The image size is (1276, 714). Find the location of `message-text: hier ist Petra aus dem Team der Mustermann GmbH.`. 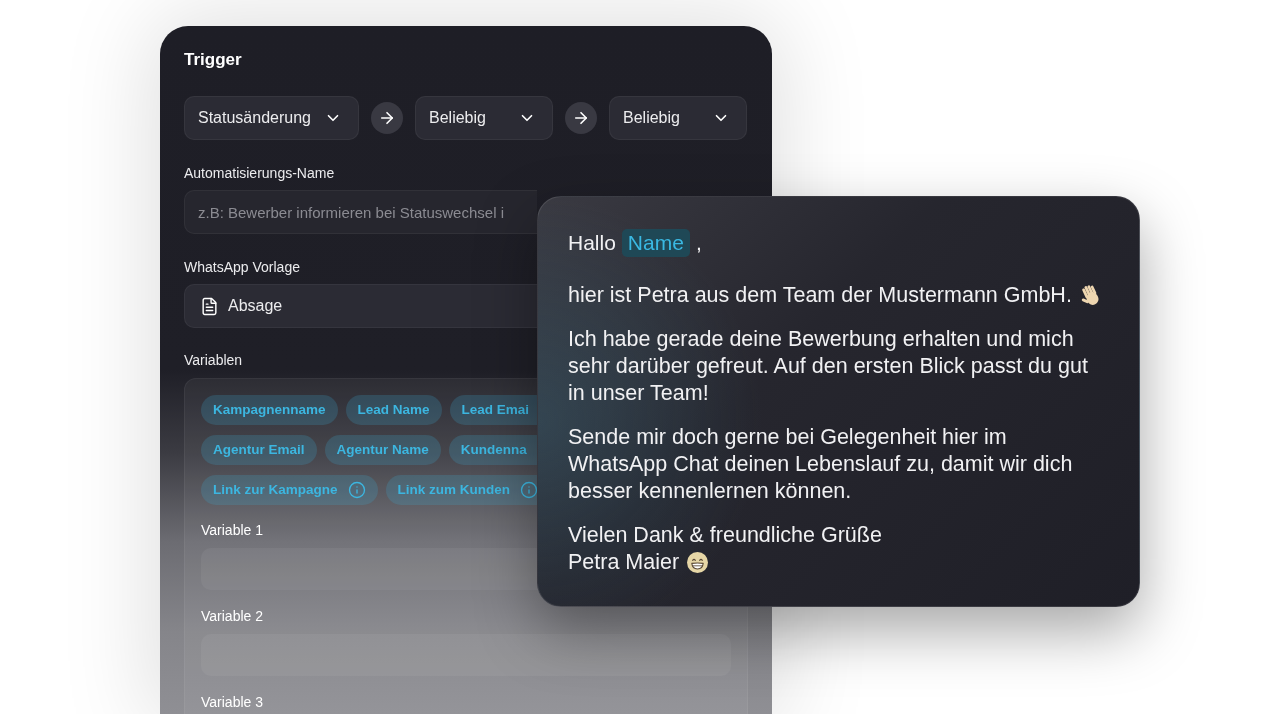

message-text: hier ist Petra aus dem Team der Mustermann GmbH. is located at coordinates (820, 295).